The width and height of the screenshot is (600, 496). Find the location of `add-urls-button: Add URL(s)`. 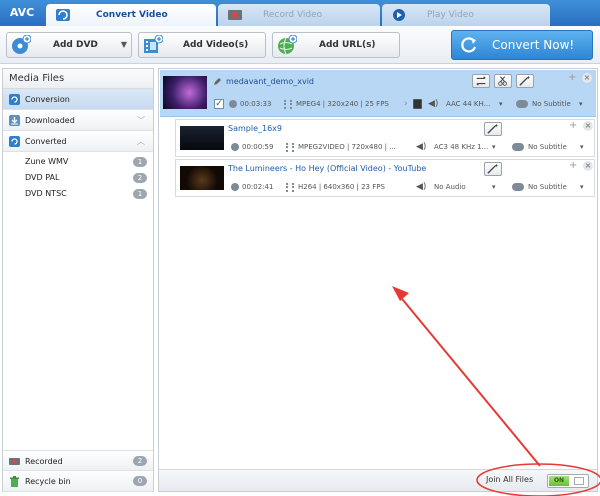

add-urls-button: Add URL(s) is located at coordinates (336, 45).